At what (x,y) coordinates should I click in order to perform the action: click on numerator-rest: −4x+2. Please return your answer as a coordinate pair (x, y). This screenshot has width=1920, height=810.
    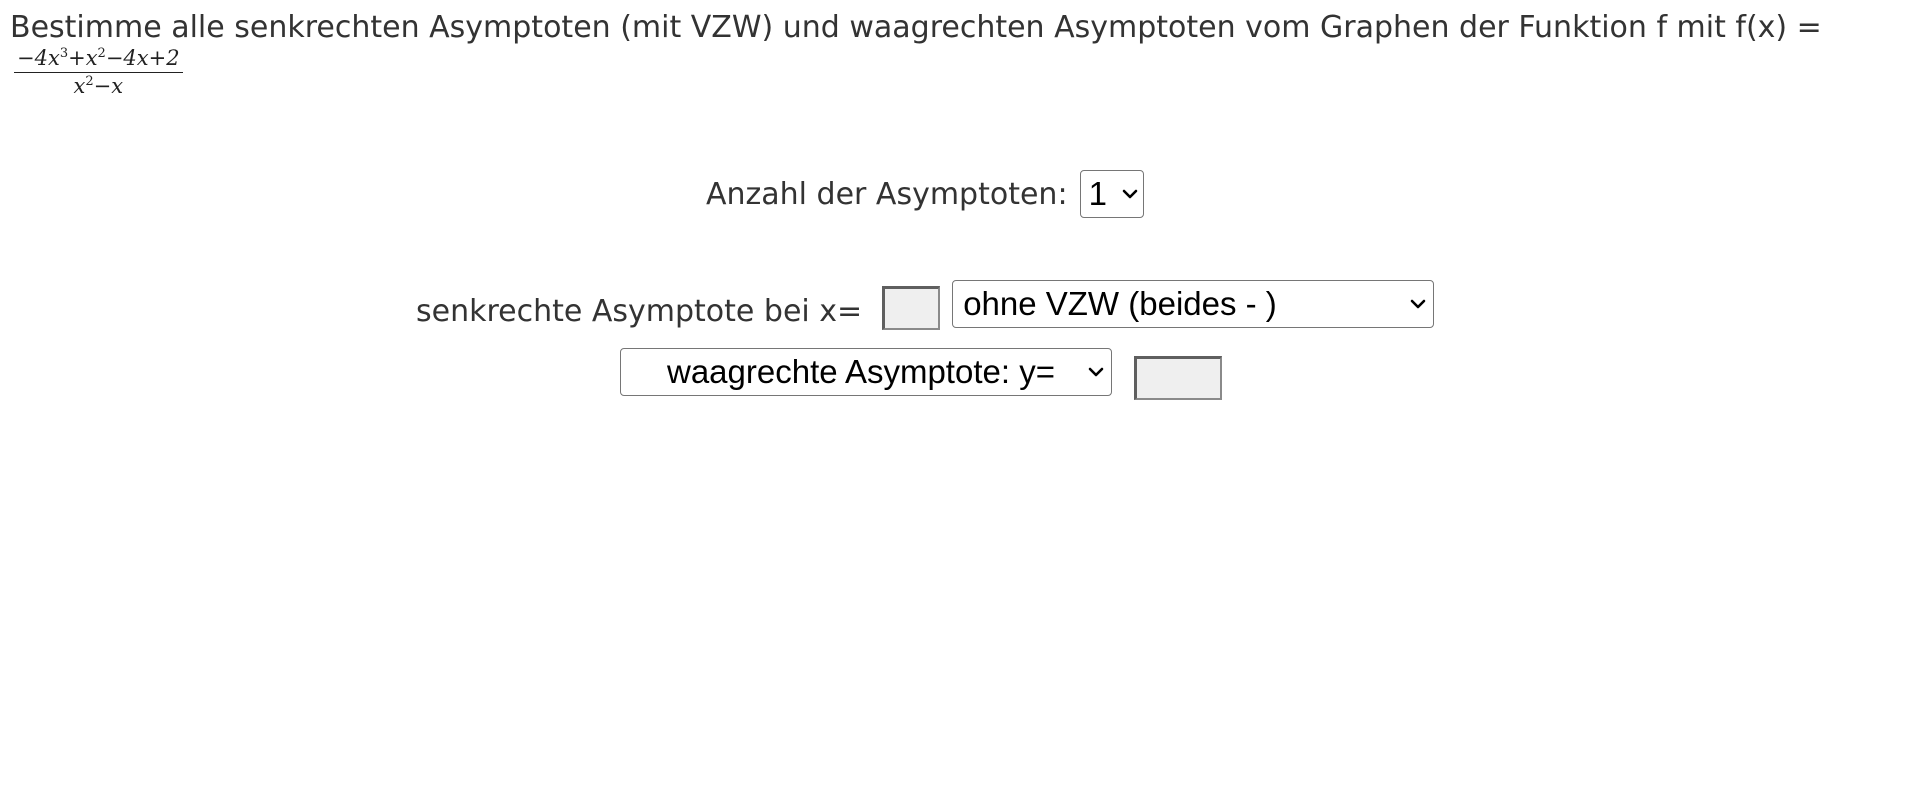
    Looking at the image, I should click on (142, 58).